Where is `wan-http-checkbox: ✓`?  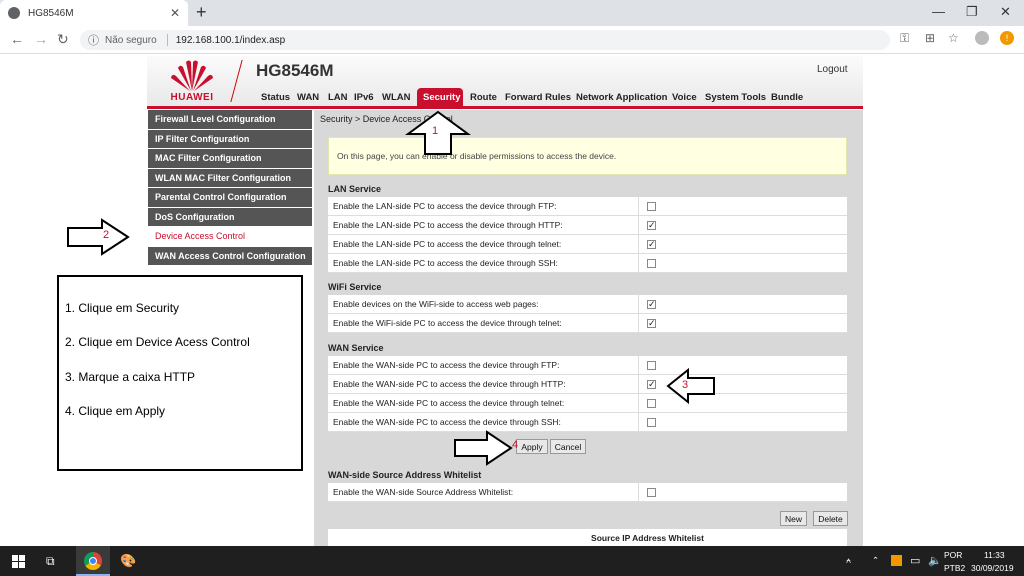
wan-http-checkbox: ✓ is located at coordinates (651, 384).